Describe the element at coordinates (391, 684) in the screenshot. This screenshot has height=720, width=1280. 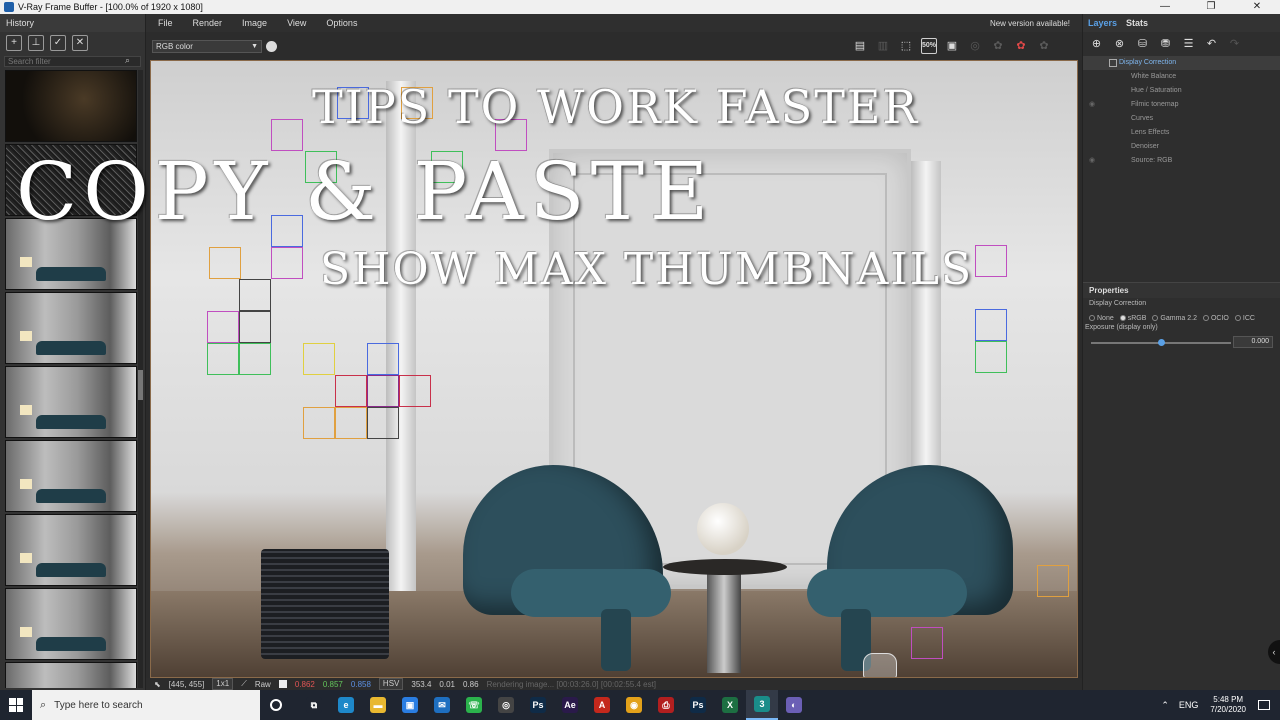
I see `color-mode-select: HSV` at that location.